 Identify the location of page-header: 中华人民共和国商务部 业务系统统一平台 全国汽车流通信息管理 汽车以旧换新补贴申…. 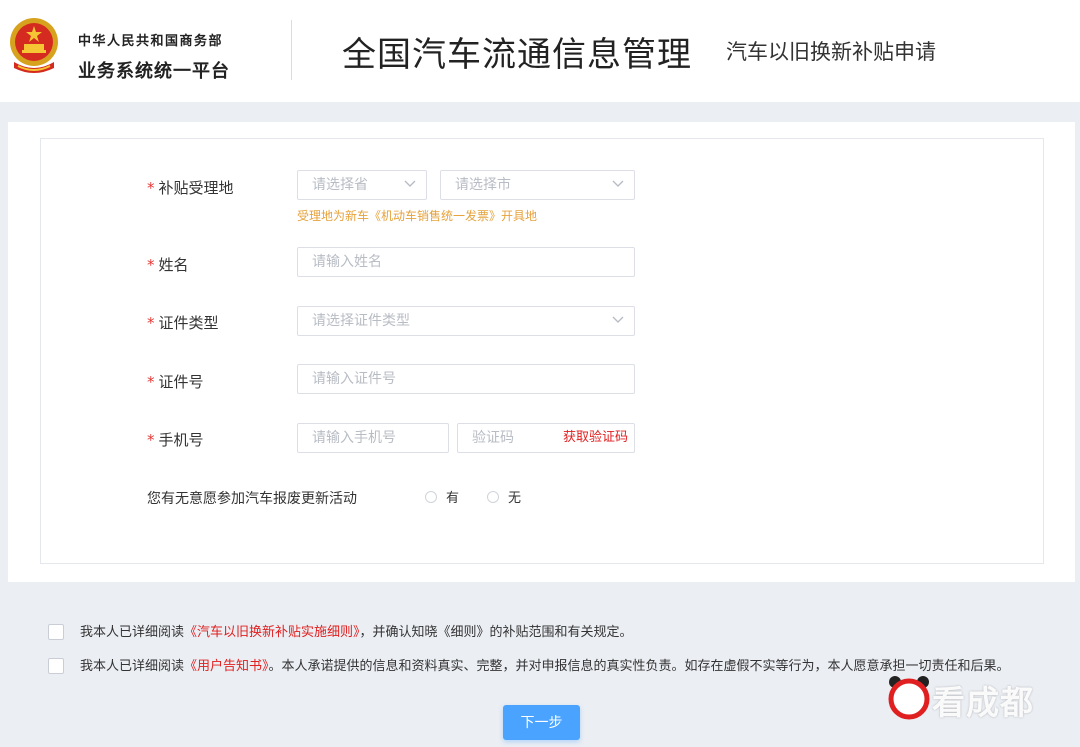
(540, 51).